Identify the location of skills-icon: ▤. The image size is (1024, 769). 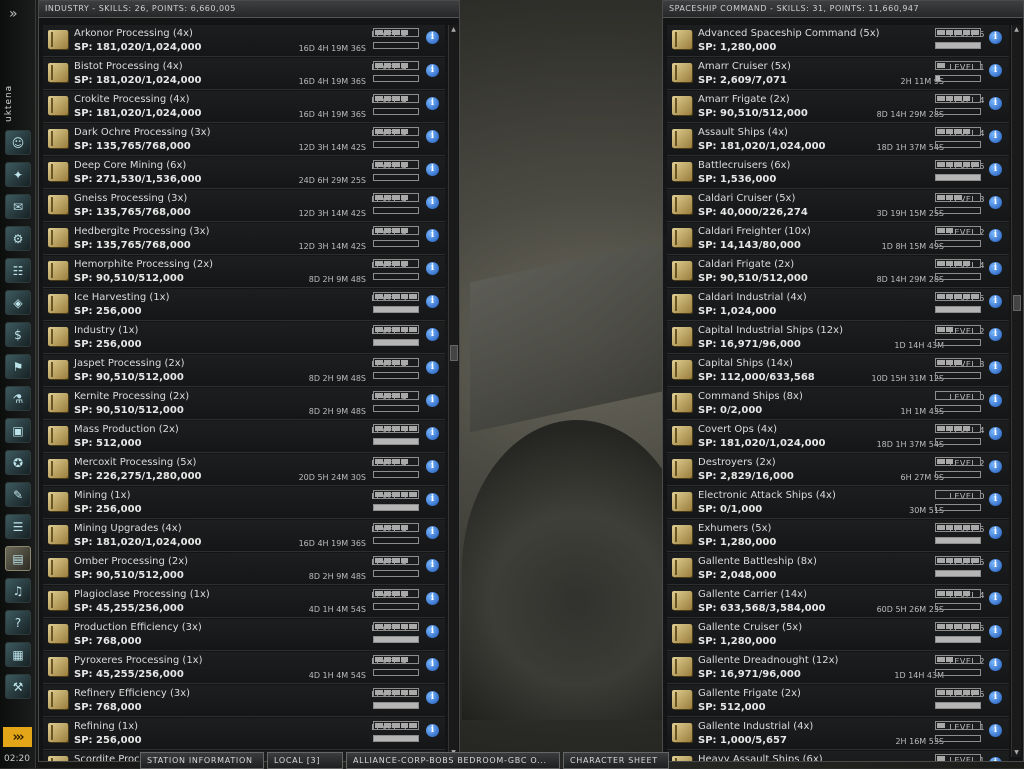
(18, 558).